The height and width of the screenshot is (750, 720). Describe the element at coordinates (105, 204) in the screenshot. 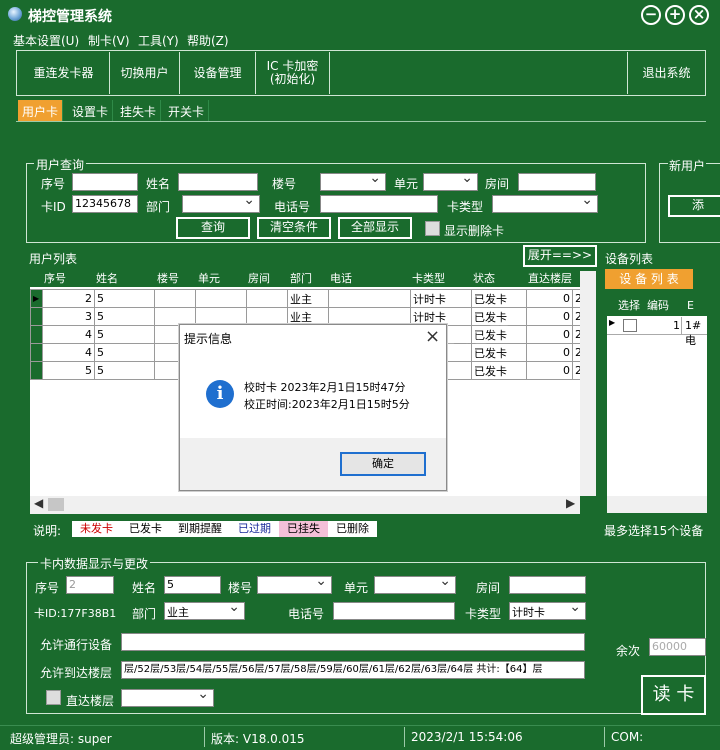

I see `card-id-input: 12345678` at that location.